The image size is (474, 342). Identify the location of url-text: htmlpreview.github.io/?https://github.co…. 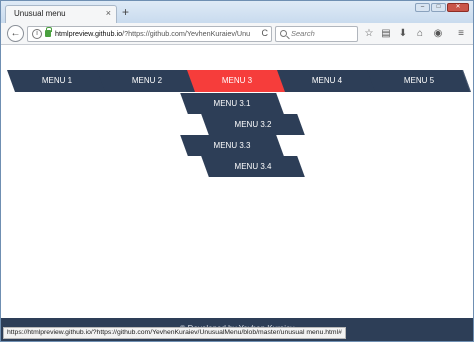
(152, 33).